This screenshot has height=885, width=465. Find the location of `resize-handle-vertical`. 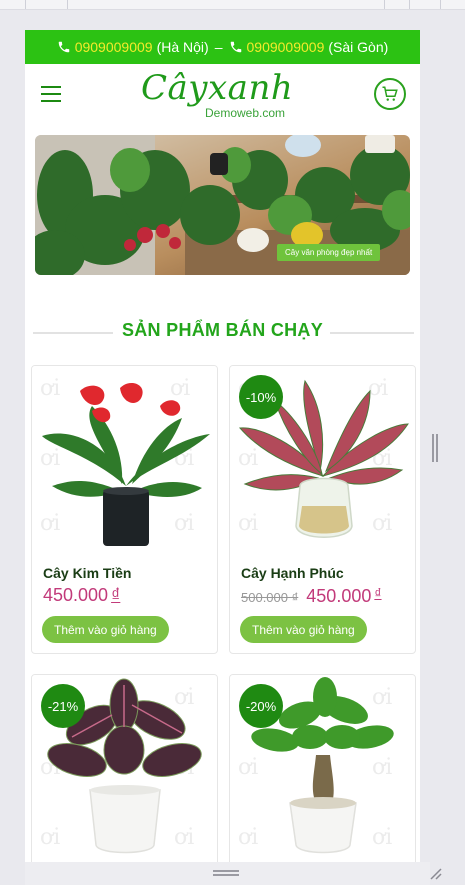

resize-handle-vertical is located at coordinates (435, 448).